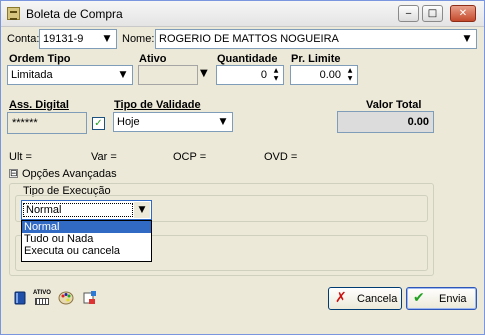  What do you see at coordinates (20, 157) in the screenshot?
I see `ult-label: Ult =` at bounding box center [20, 157].